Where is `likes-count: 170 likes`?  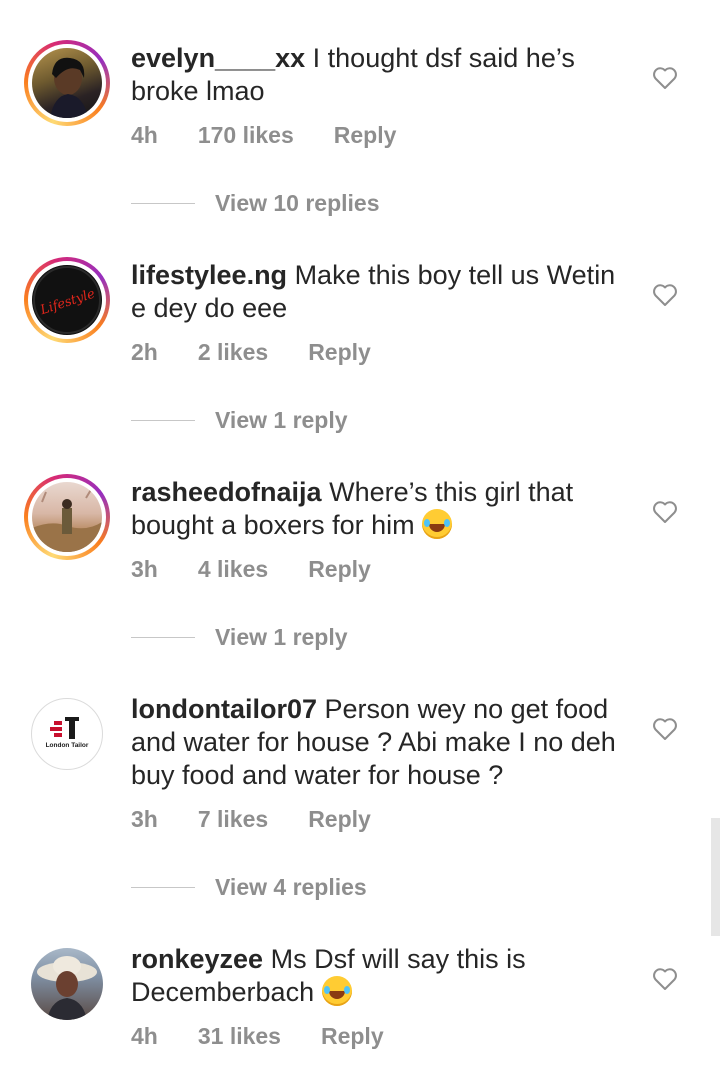 likes-count: 170 likes is located at coordinates (246, 135).